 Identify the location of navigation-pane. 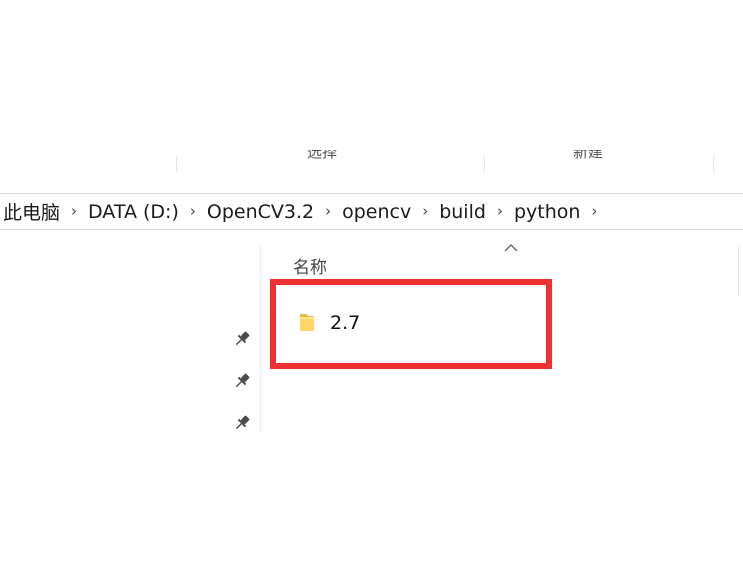
(130, 339).